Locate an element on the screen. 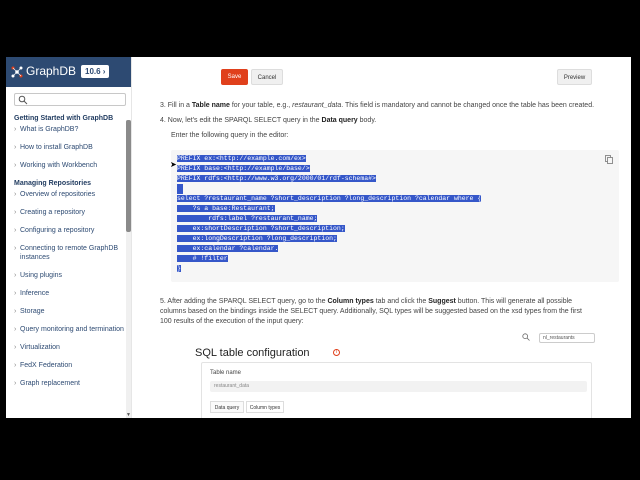  code-line-text: ex:longDescription ?long_description; is located at coordinates (257, 238).